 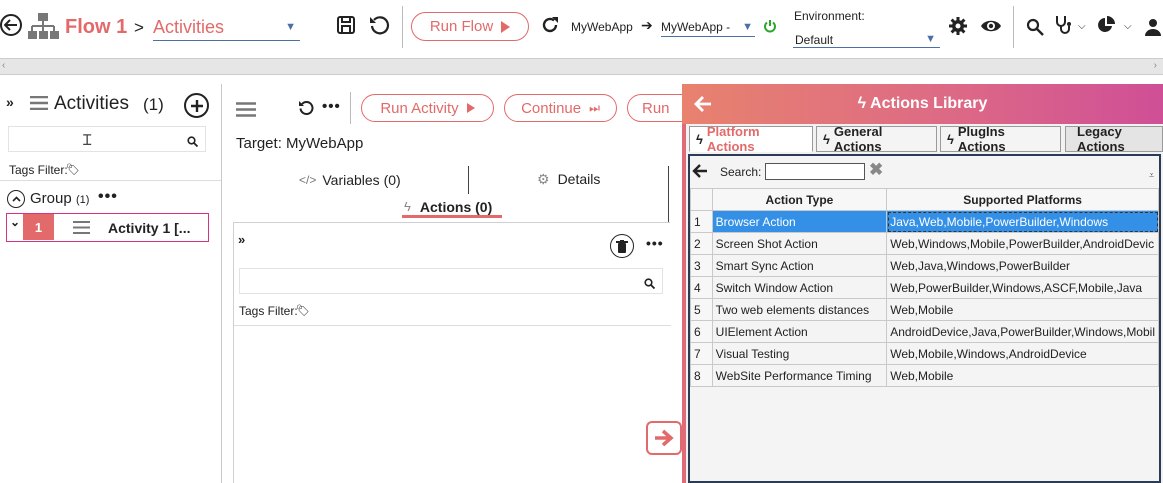 I want to click on run-activity-button: Run Activity, so click(x=427, y=108).